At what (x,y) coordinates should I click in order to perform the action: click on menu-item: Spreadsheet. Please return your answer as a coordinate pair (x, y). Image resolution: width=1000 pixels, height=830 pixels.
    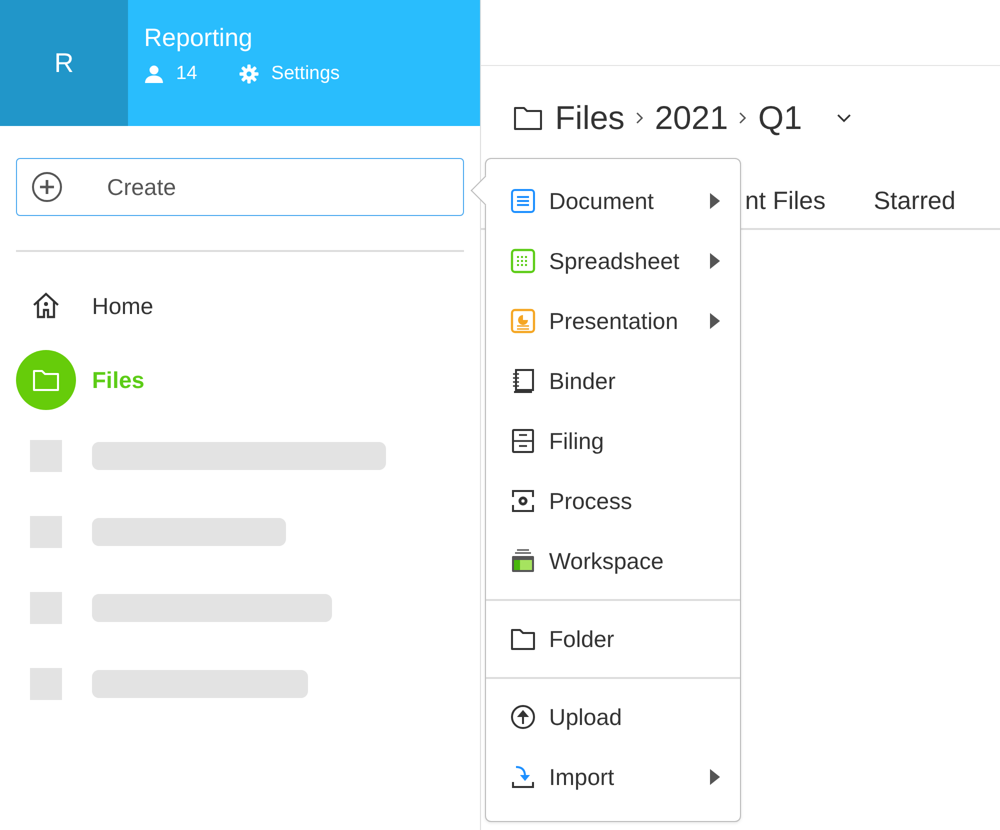
    Looking at the image, I should click on (613, 261).